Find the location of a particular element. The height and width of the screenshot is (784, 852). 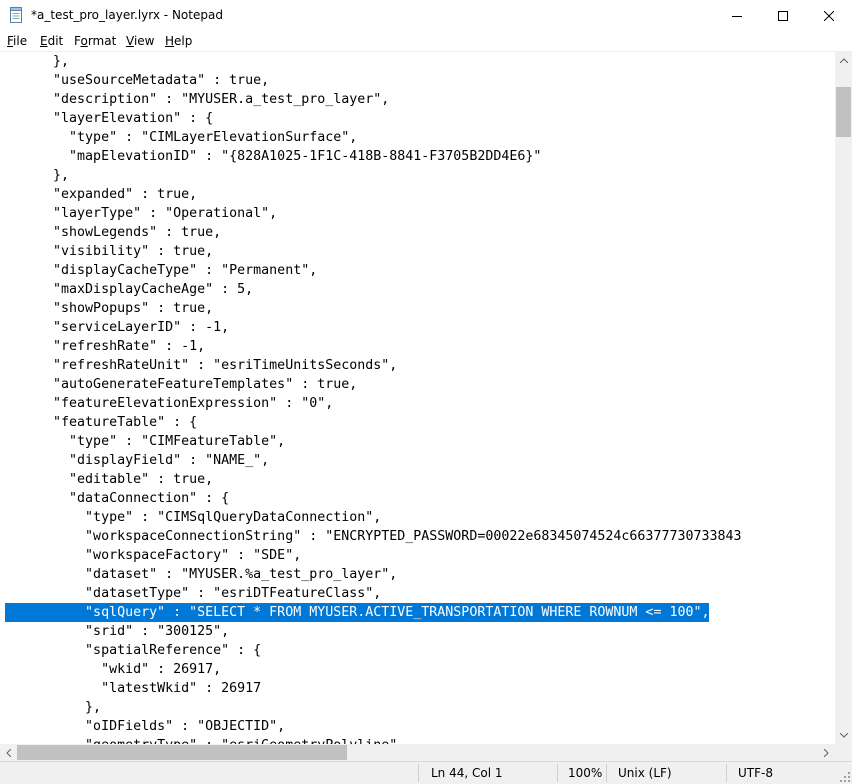

scroll-down-button is located at coordinates (843, 735).